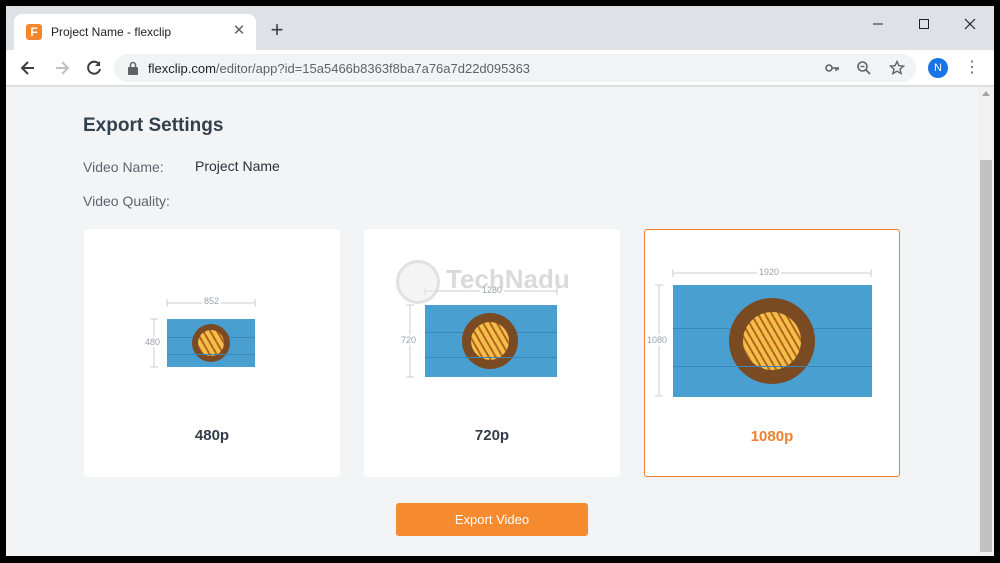 Image resolution: width=1000 pixels, height=563 pixels. Describe the element at coordinates (123, 167) in the screenshot. I see `video-name-label: Video Name:` at that location.